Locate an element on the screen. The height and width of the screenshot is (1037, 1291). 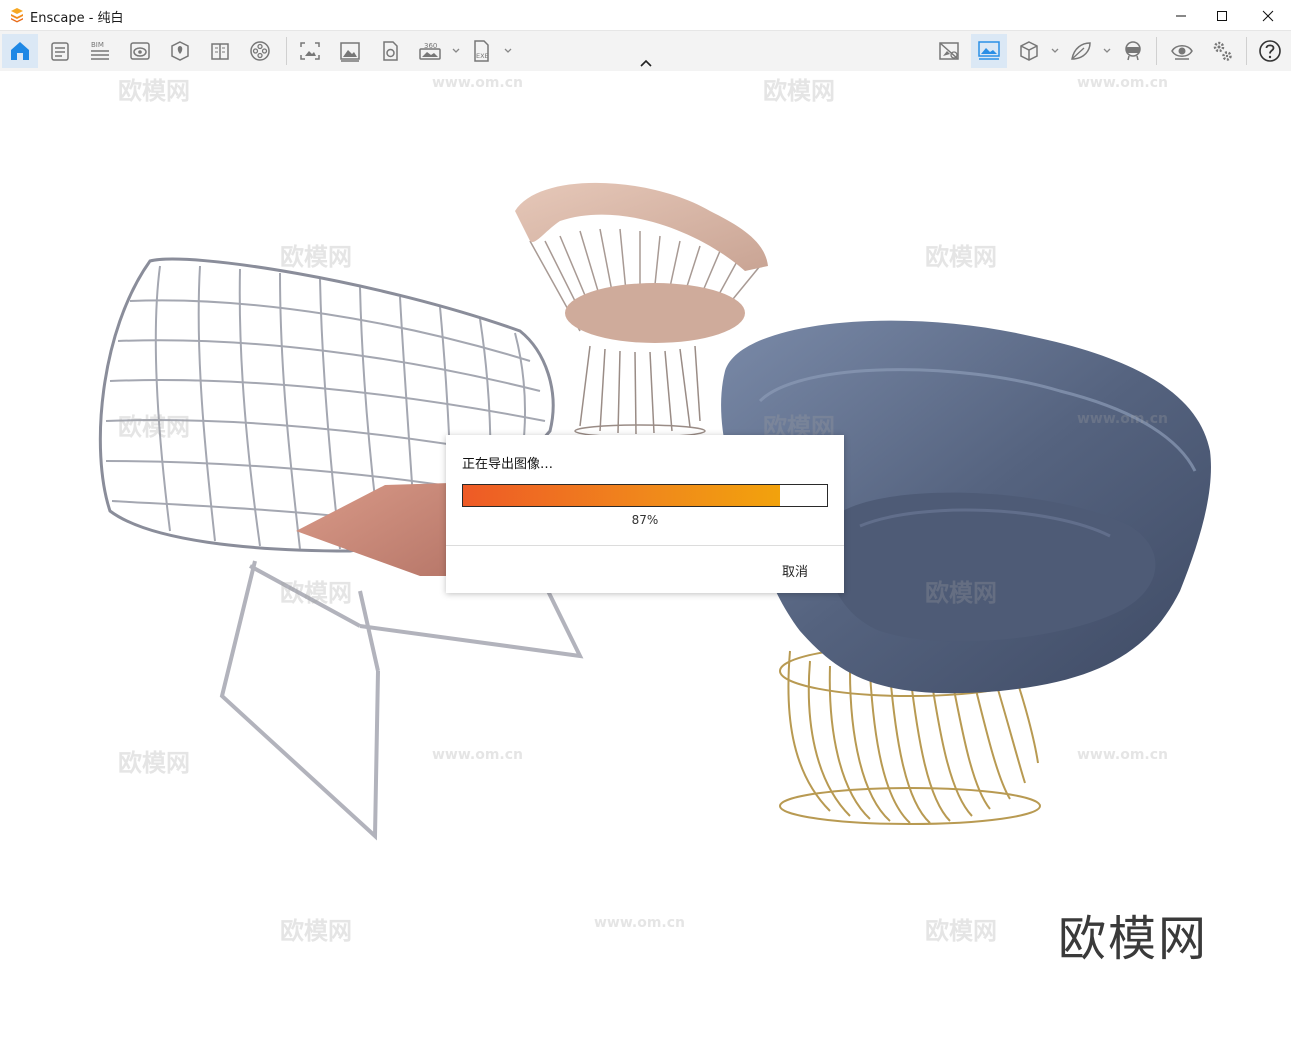
image-export-button is located at coordinates (350, 51).